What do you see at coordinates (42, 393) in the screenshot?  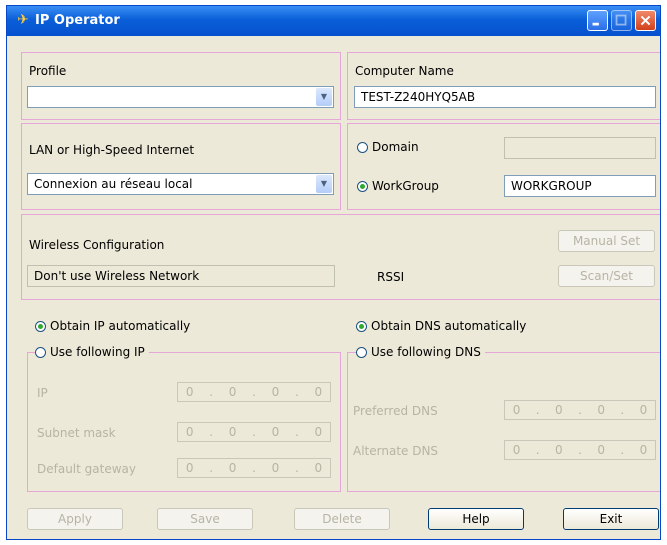 I see `ip-label: IP` at bounding box center [42, 393].